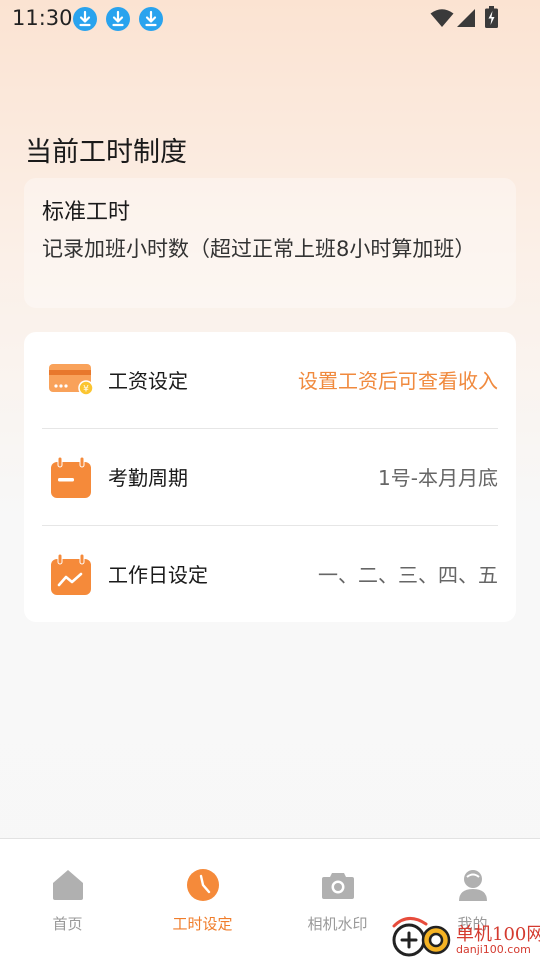 The image size is (540, 961). Describe the element at coordinates (465, 936) in the screenshot. I see `site-watermark: 单机100网 danji100.com` at that location.